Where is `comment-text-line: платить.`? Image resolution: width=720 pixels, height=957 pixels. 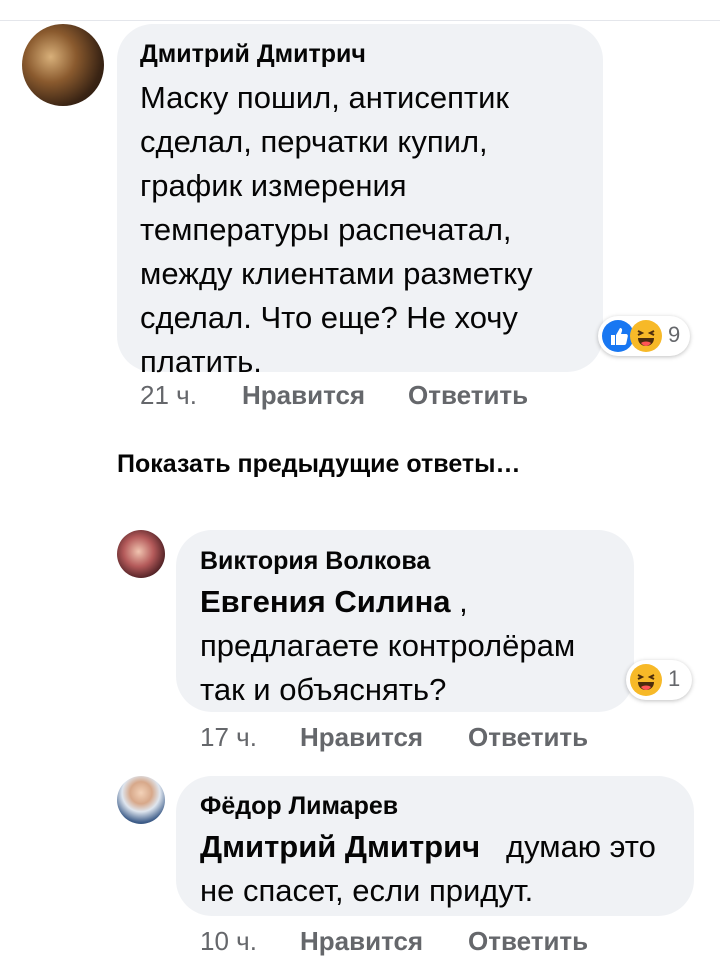
comment-text-line: платить. is located at coordinates (201, 361).